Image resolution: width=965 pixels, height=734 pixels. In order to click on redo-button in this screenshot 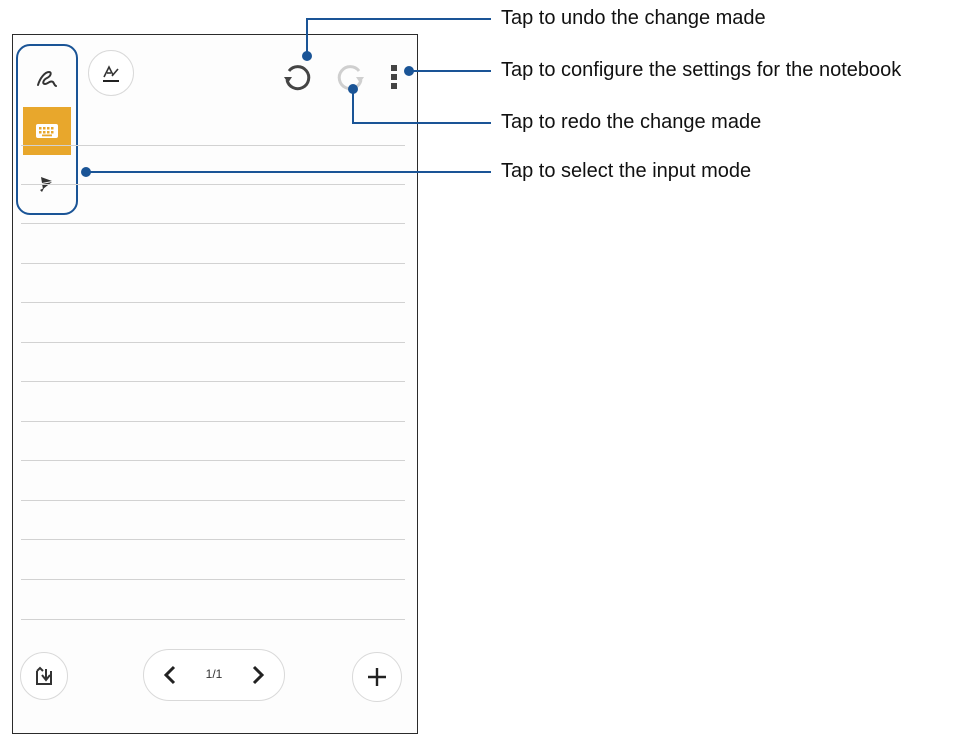, I will do `click(351, 77)`.